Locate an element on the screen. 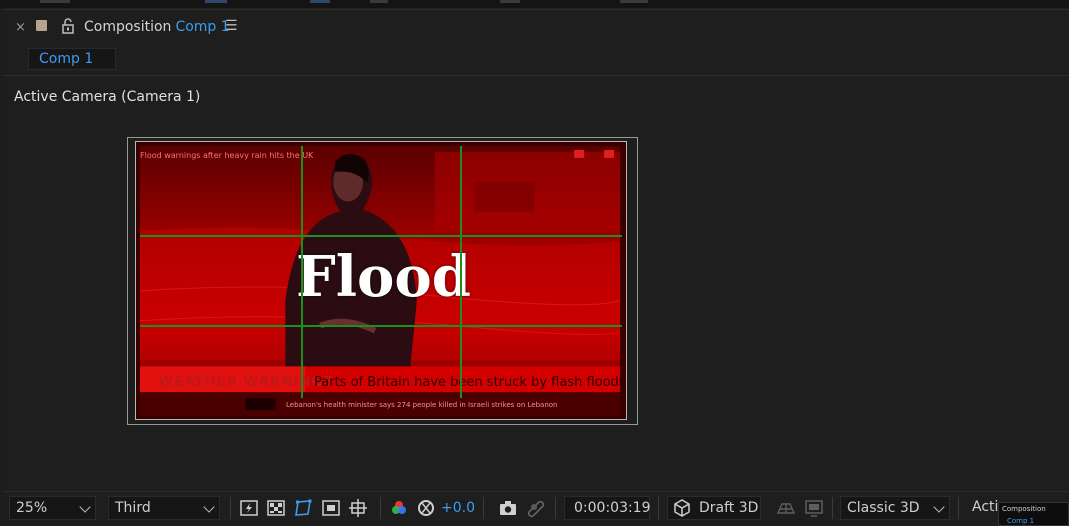  thumbnail-title: Composition is located at coordinates (1024, 509).